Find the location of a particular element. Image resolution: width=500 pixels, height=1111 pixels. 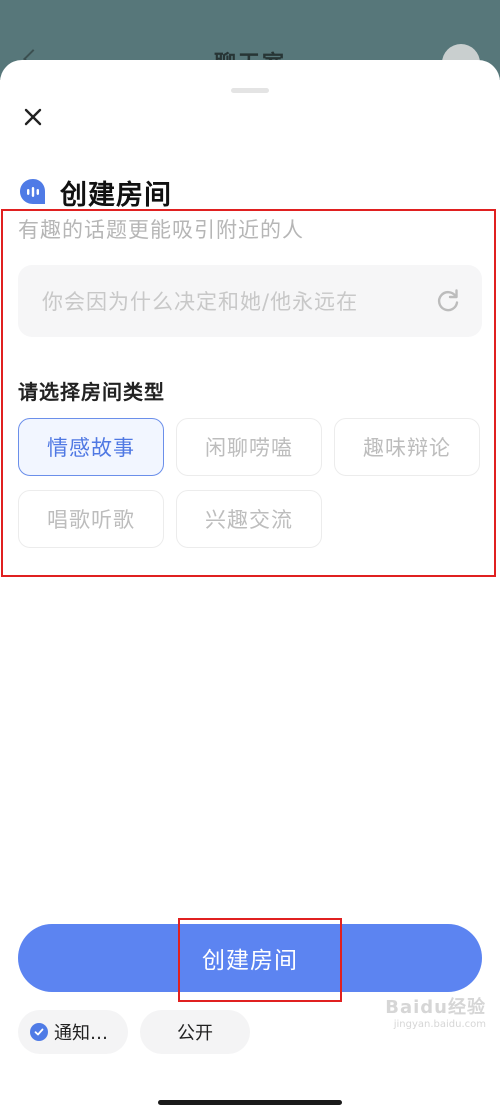

sheet-header: 创建房间 is located at coordinates (95, 192).